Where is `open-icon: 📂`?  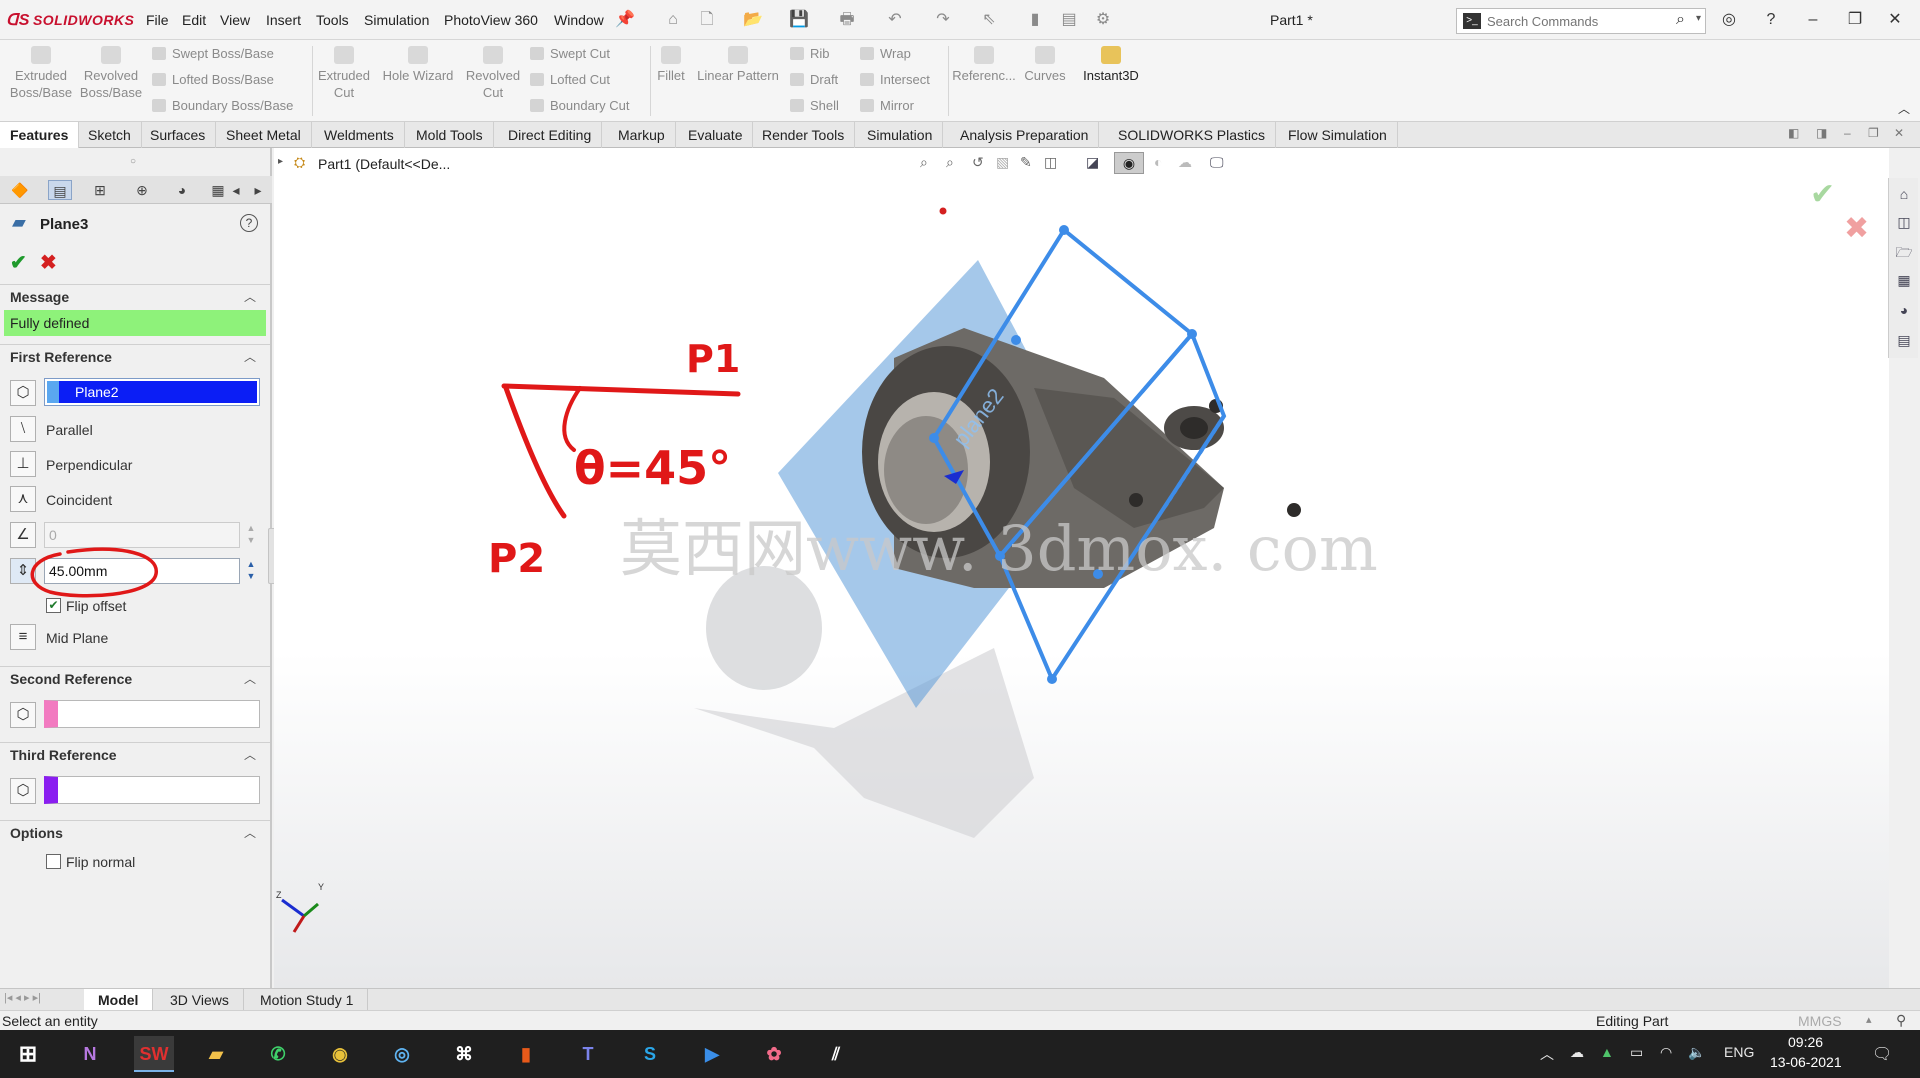 open-icon: 📂 is located at coordinates (753, 20).